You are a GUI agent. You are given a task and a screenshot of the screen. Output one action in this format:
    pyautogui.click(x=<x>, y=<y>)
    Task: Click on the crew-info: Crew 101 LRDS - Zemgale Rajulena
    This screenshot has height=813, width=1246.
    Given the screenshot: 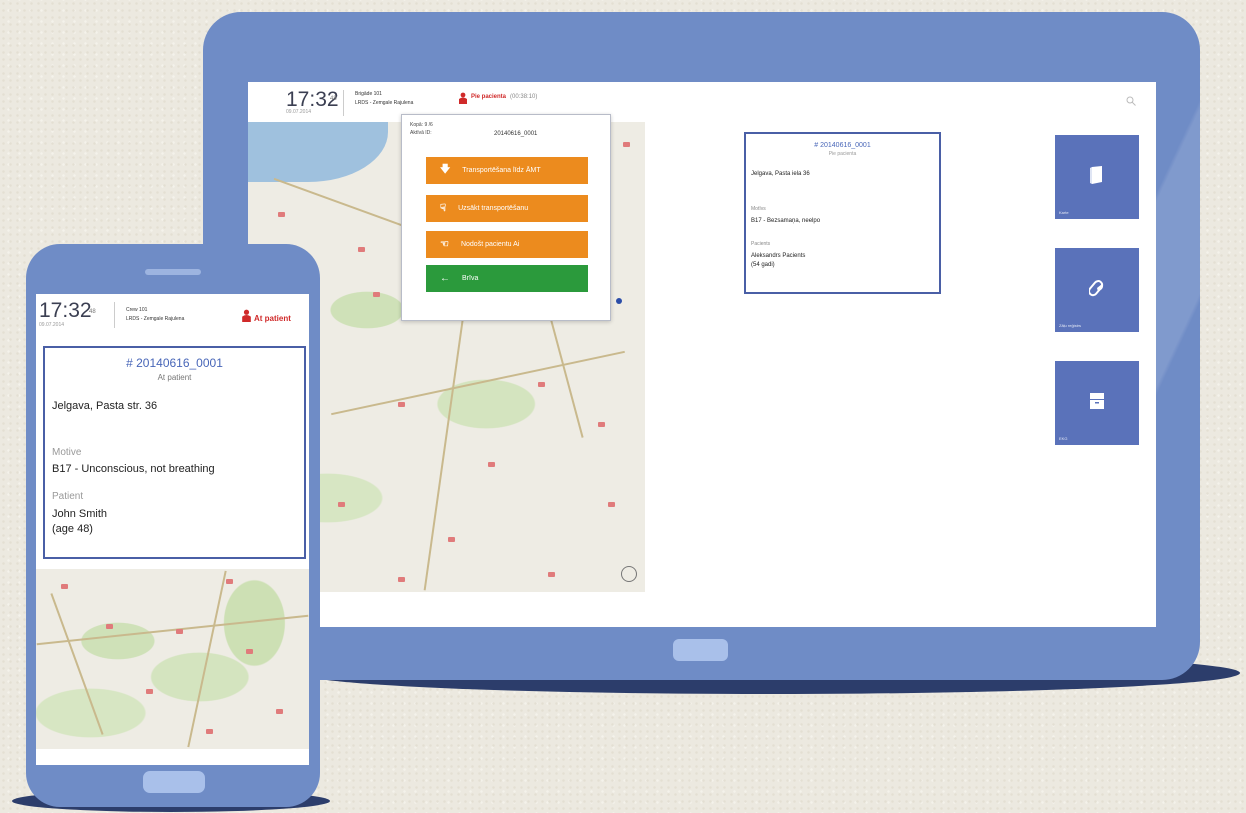 What is the action you would take?
    pyautogui.click(x=155, y=315)
    